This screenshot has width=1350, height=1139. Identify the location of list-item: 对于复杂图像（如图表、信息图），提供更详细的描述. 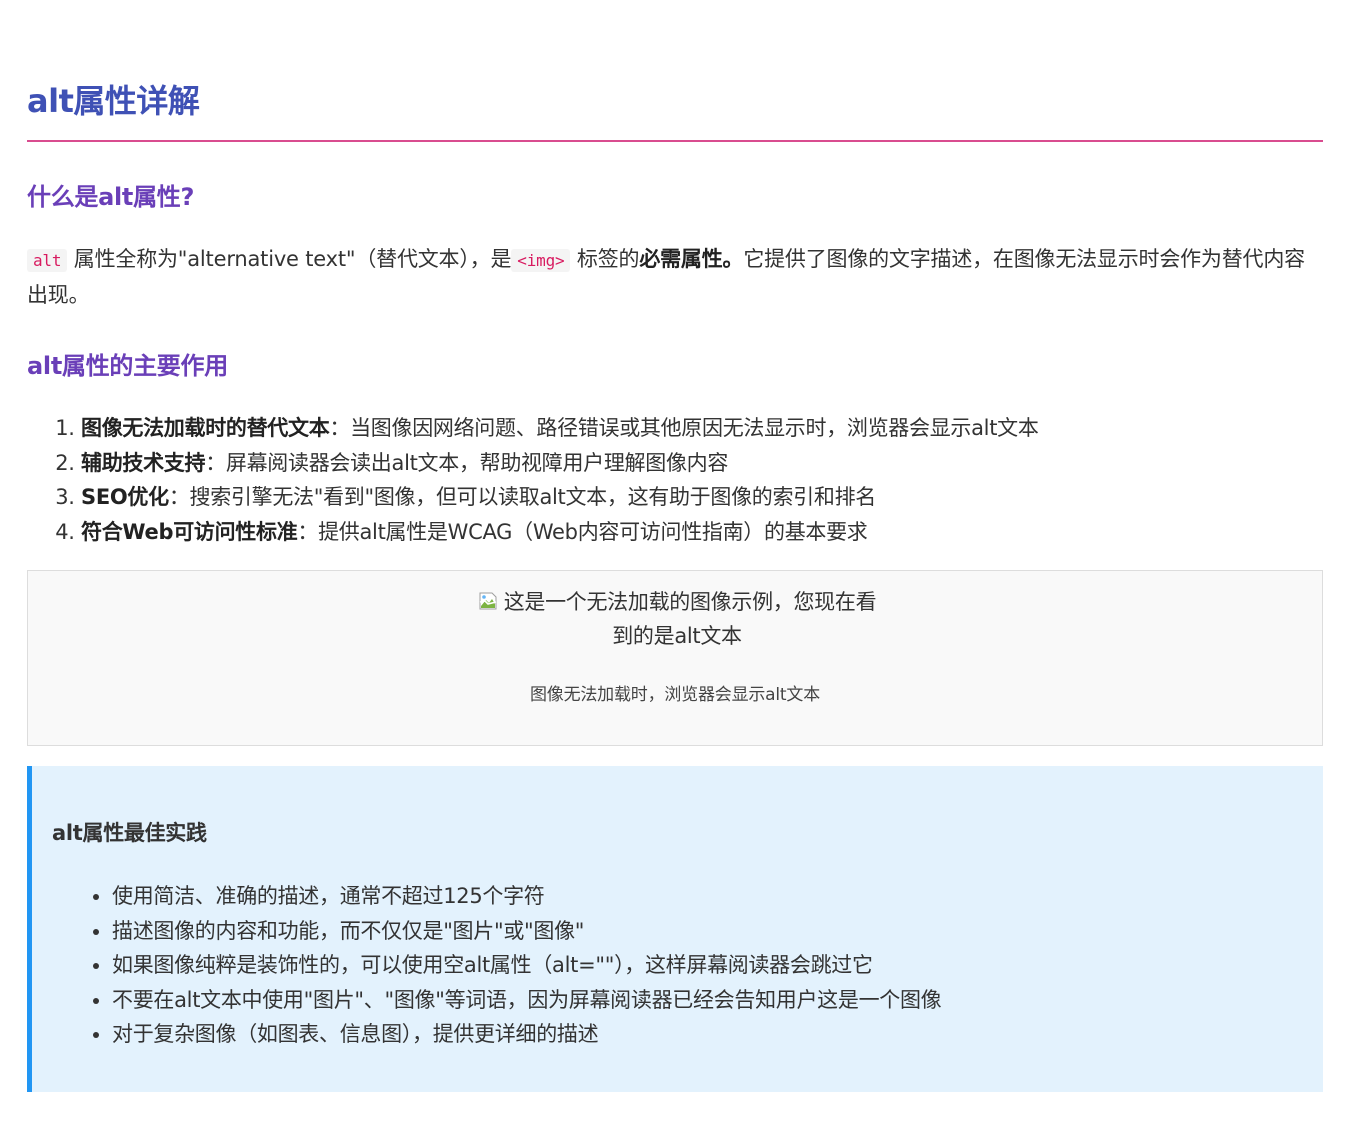
(707, 1034).